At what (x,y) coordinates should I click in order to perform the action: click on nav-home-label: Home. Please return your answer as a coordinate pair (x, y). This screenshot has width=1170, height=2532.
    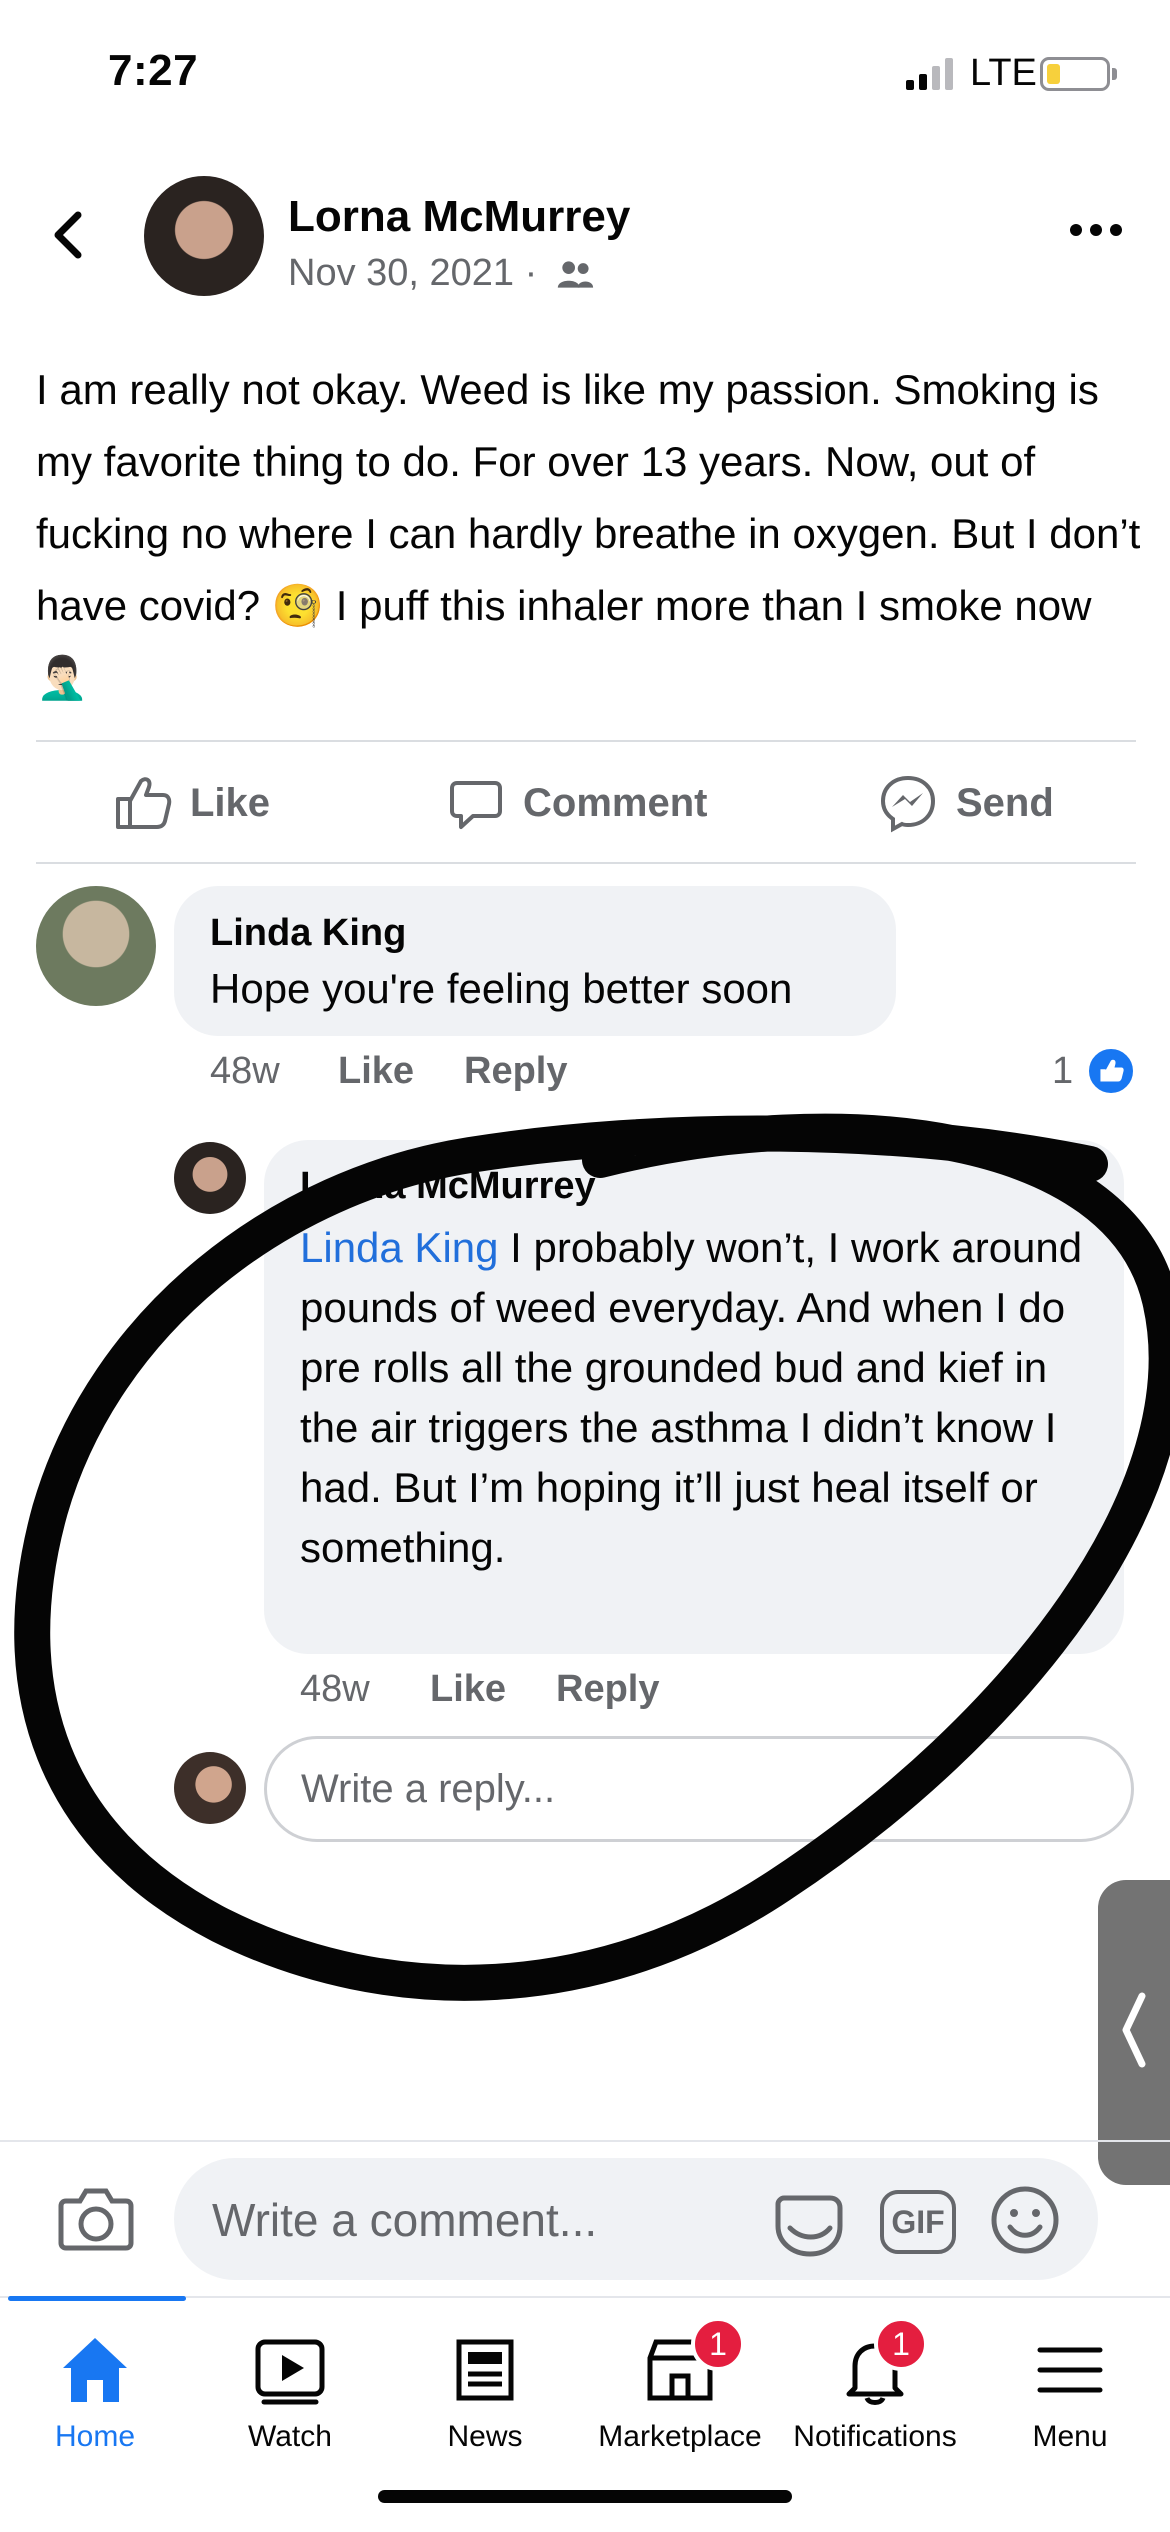
    Looking at the image, I should click on (95, 2436).